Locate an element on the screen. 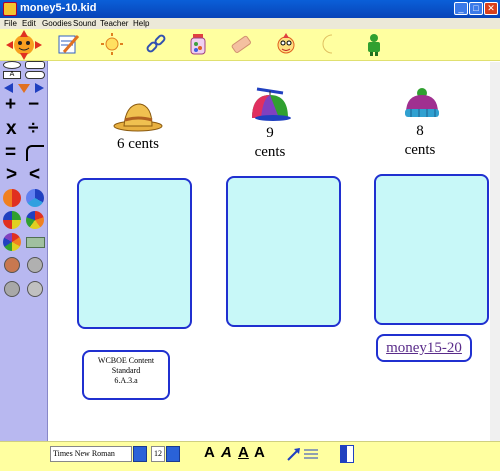  vertical-scrollbar is located at coordinates (495, 251).